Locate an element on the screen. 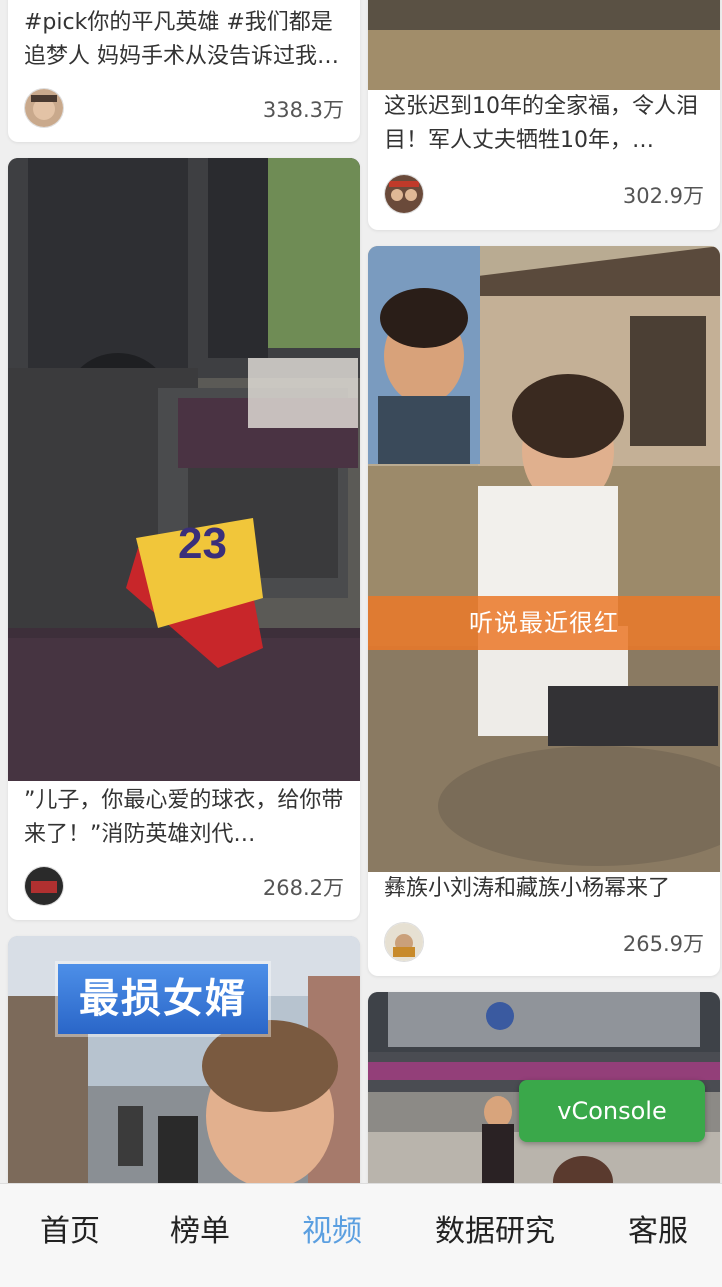  tab-data-research: 数据研究 is located at coordinates (495, 1232).